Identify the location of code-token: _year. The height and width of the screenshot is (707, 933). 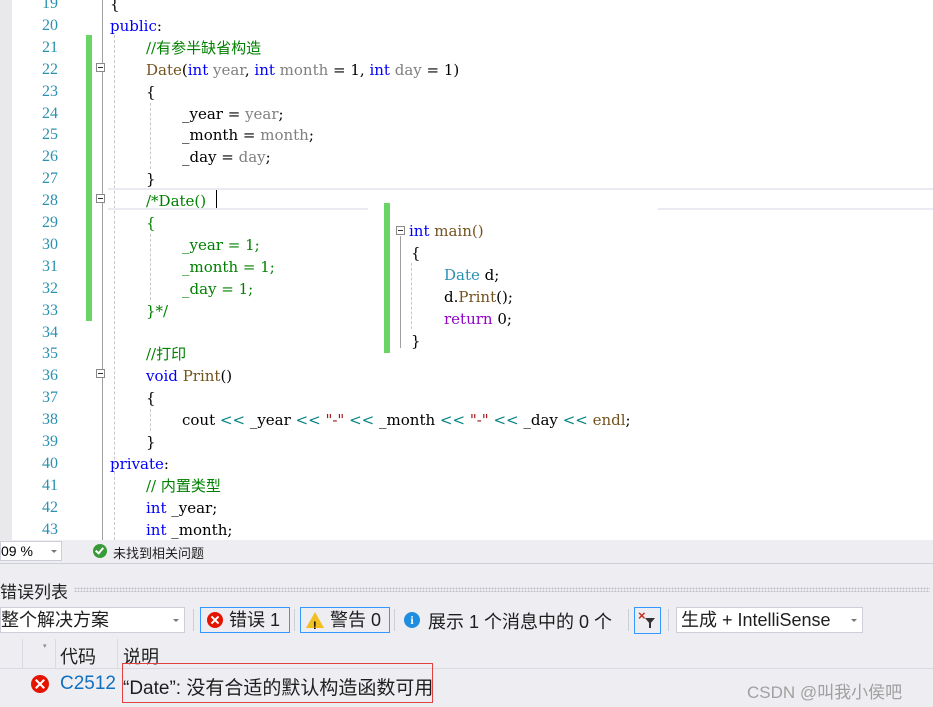
(270, 420).